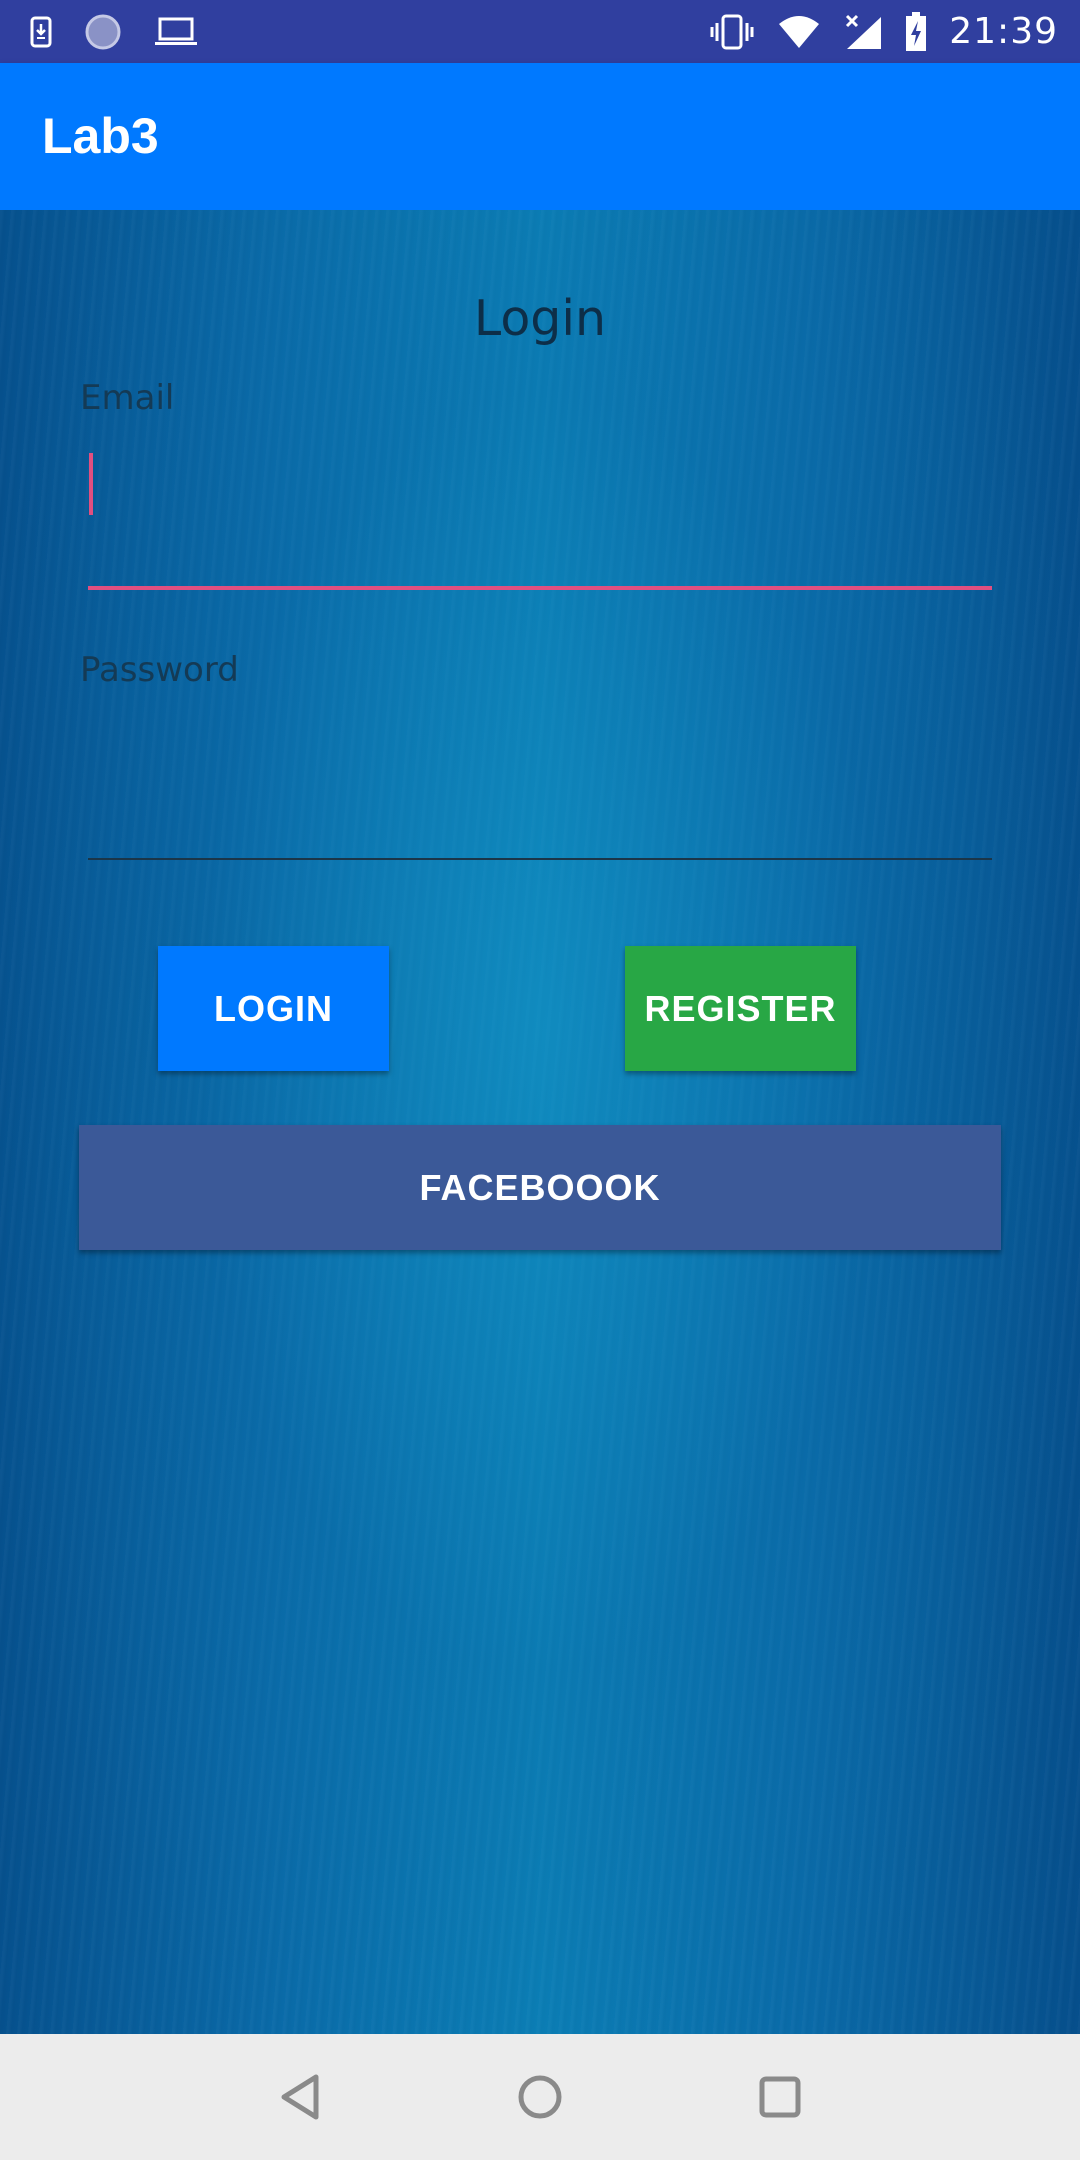  Describe the element at coordinates (540, 318) in the screenshot. I see `login-title: Login` at that location.